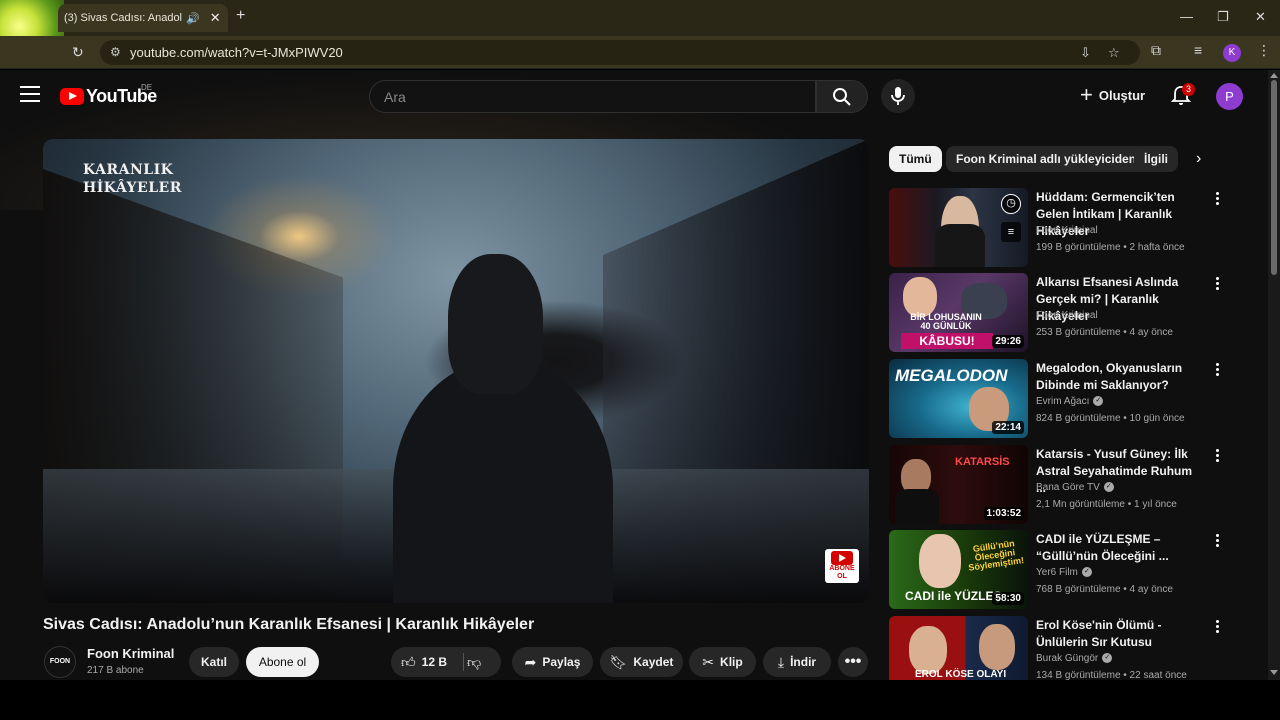 Image resolution: width=1280 pixels, height=720 pixels. What do you see at coordinates (552, 662) in the screenshot?
I see `share-button: ➦ Paylaş` at bounding box center [552, 662].